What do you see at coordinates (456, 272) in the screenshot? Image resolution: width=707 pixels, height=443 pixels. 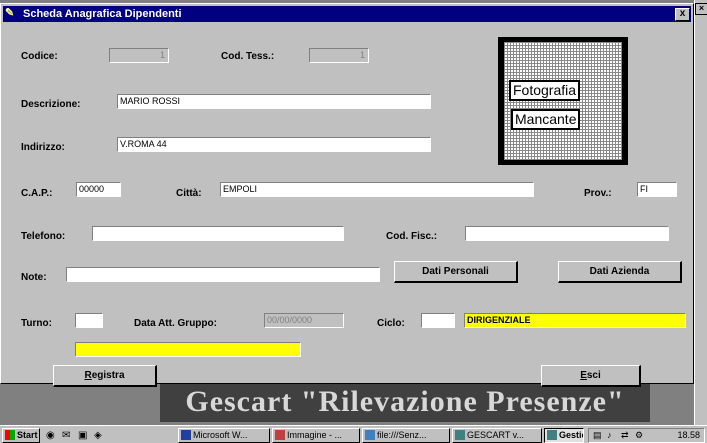 I see `dati-personali-button: Dati Personali` at bounding box center [456, 272].